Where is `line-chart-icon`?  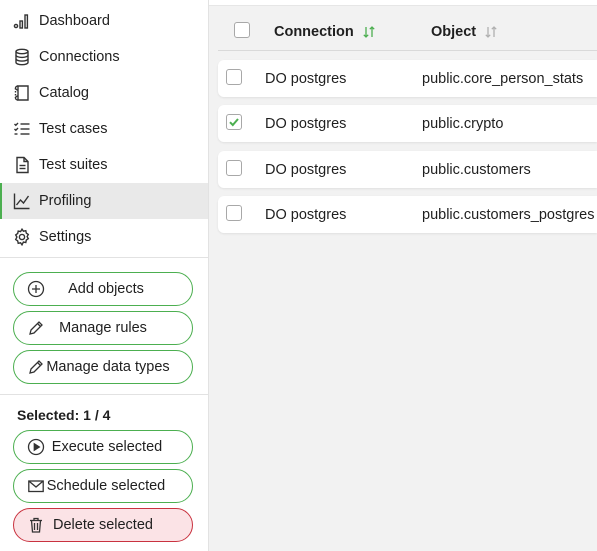
line-chart-icon is located at coordinates (21, 201).